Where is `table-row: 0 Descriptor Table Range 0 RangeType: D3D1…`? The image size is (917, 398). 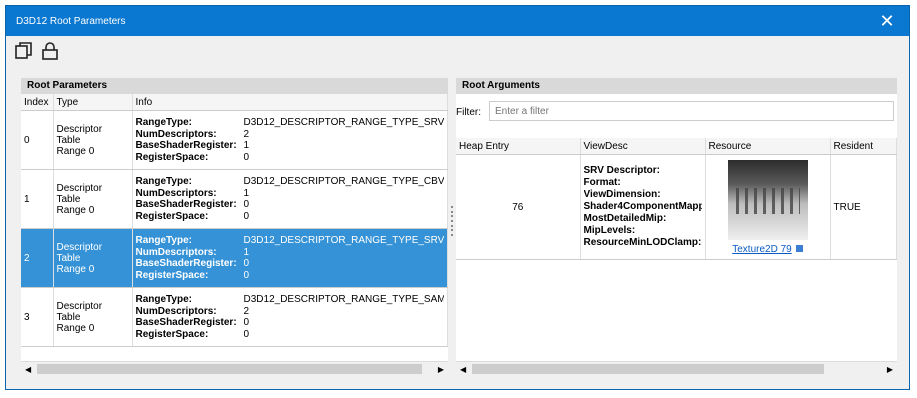 table-row: 0 Descriptor Table Range 0 RangeType: D3D1… is located at coordinates (234, 140).